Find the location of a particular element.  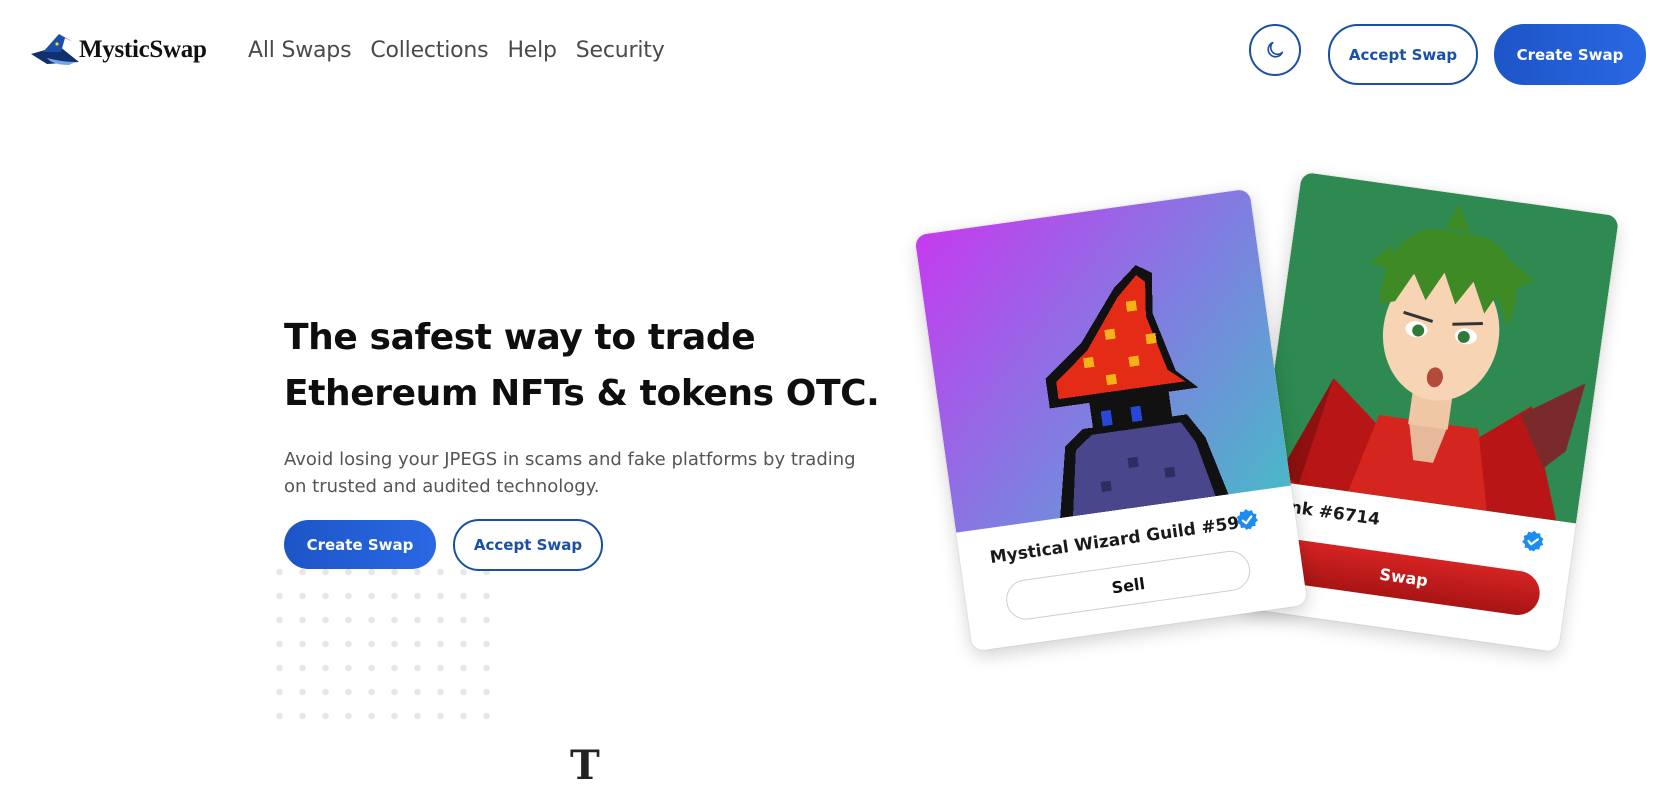

hero-title-line-2: Ethereum NFTs & tokens OTC. is located at coordinates (582, 393).